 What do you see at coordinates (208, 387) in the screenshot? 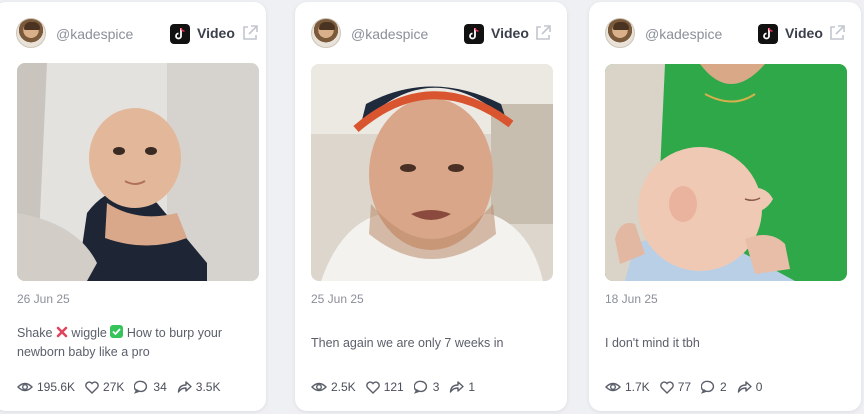
I see `shares-count: 3.5K` at bounding box center [208, 387].